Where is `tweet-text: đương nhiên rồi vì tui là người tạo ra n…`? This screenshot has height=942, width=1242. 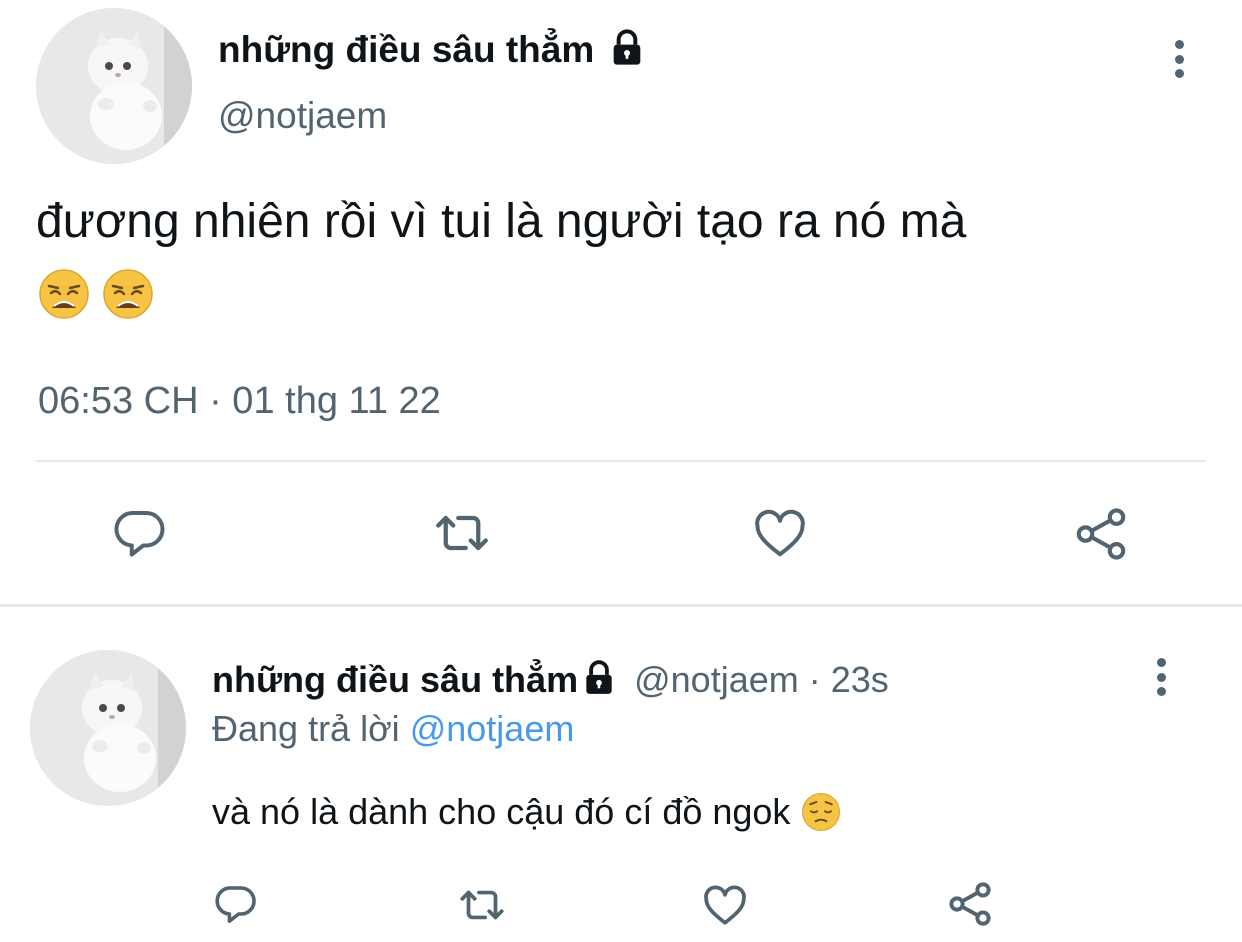 tweet-text: đương nhiên rồi vì tui là người tạo ra n… is located at coordinates (501, 221).